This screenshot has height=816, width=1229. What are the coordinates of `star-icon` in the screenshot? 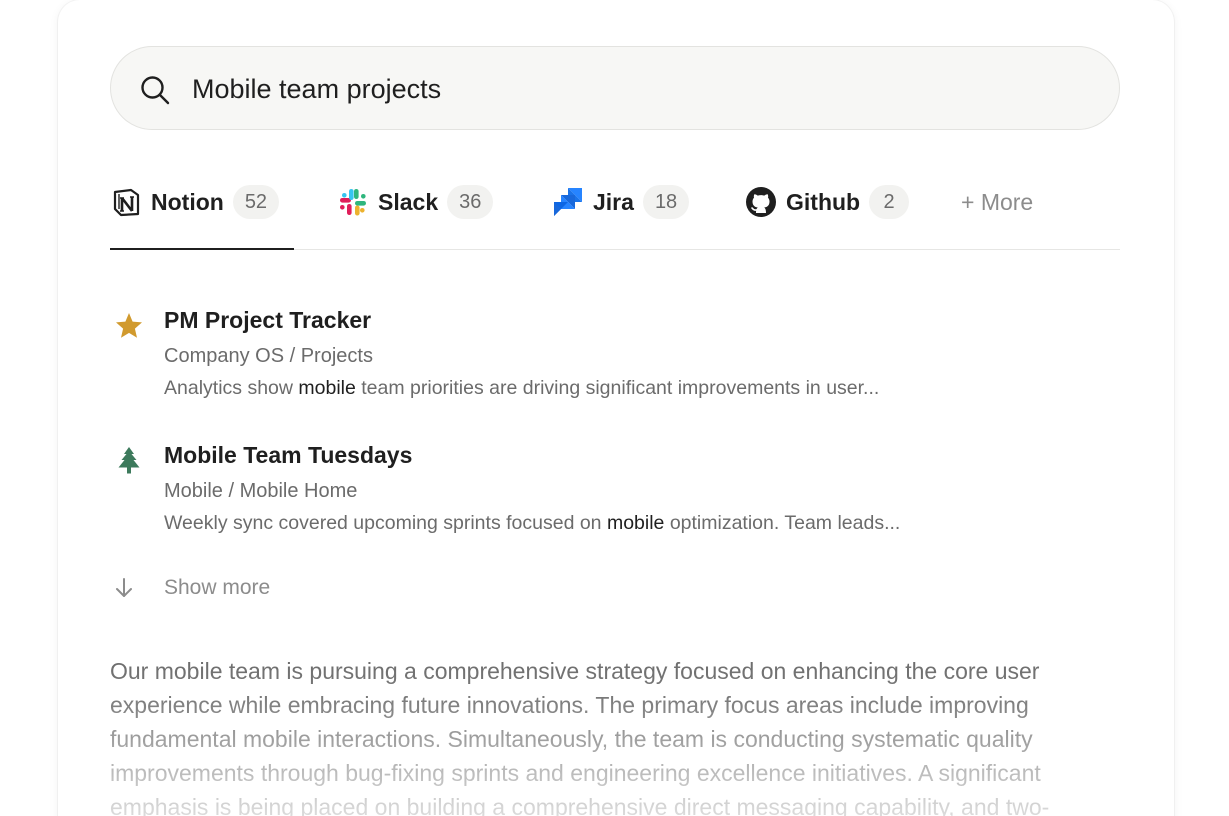 It's located at (129, 325).